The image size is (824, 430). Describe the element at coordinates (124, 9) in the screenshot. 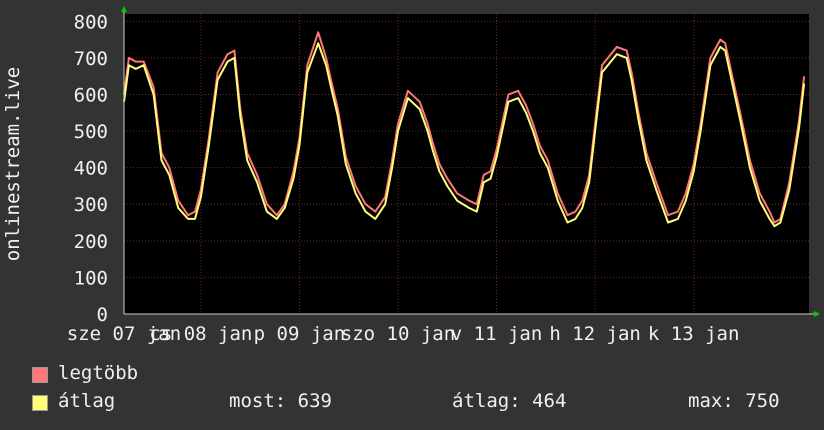

I see `y-axis-arrow-icon` at that location.